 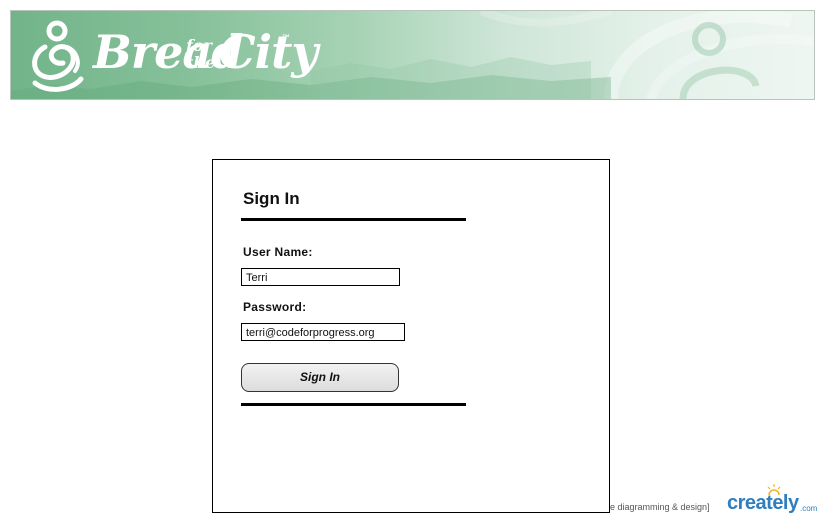 What do you see at coordinates (286, 37) in the screenshot?
I see `logo-trademark: ™` at bounding box center [286, 37].